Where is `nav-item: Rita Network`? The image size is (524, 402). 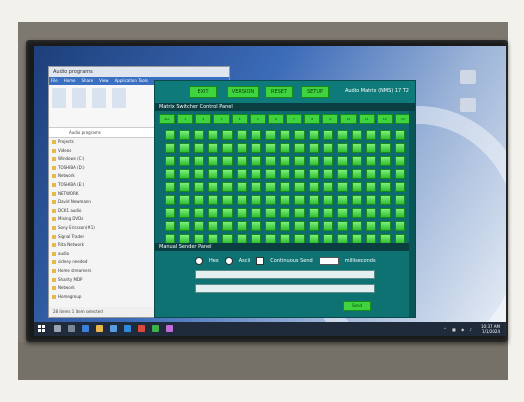 nav-item: Rita Network is located at coordinates (87, 245).